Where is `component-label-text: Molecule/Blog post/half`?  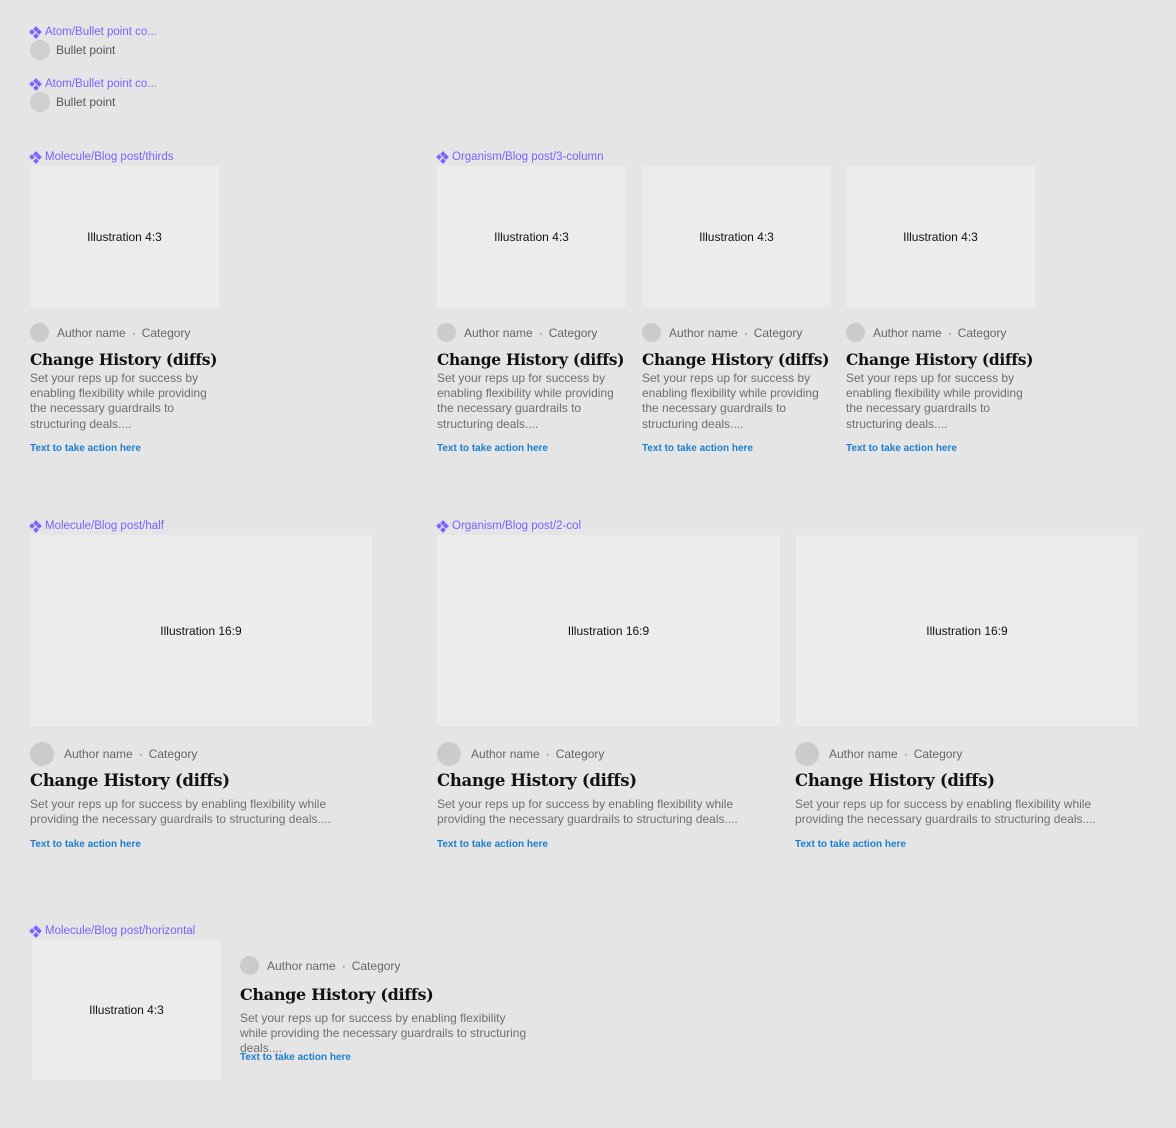 component-label-text: Molecule/Blog post/half is located at coordinates (104, 526).